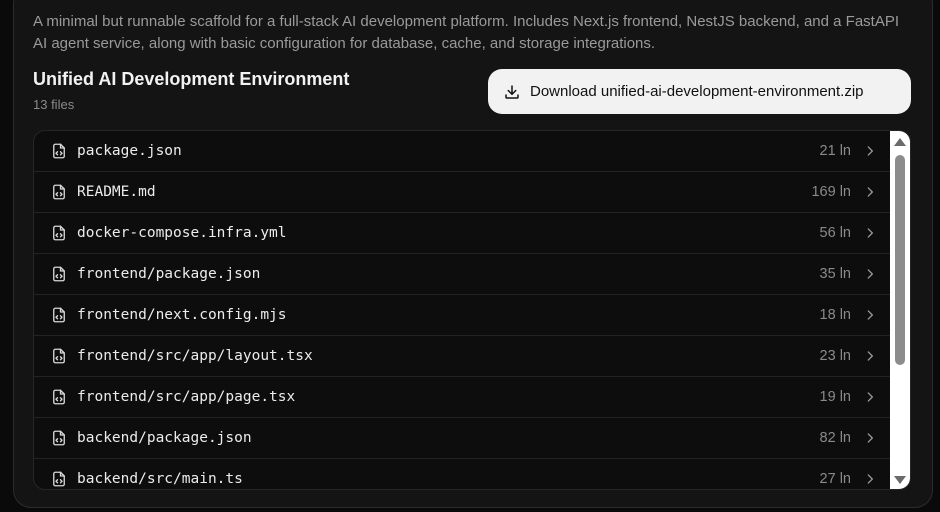 The height and width of the screenshot is (512, 940). Describe the element at coordinates (835, 233) in the screenshot. I see `file-line-count: 56 ln` at that location.